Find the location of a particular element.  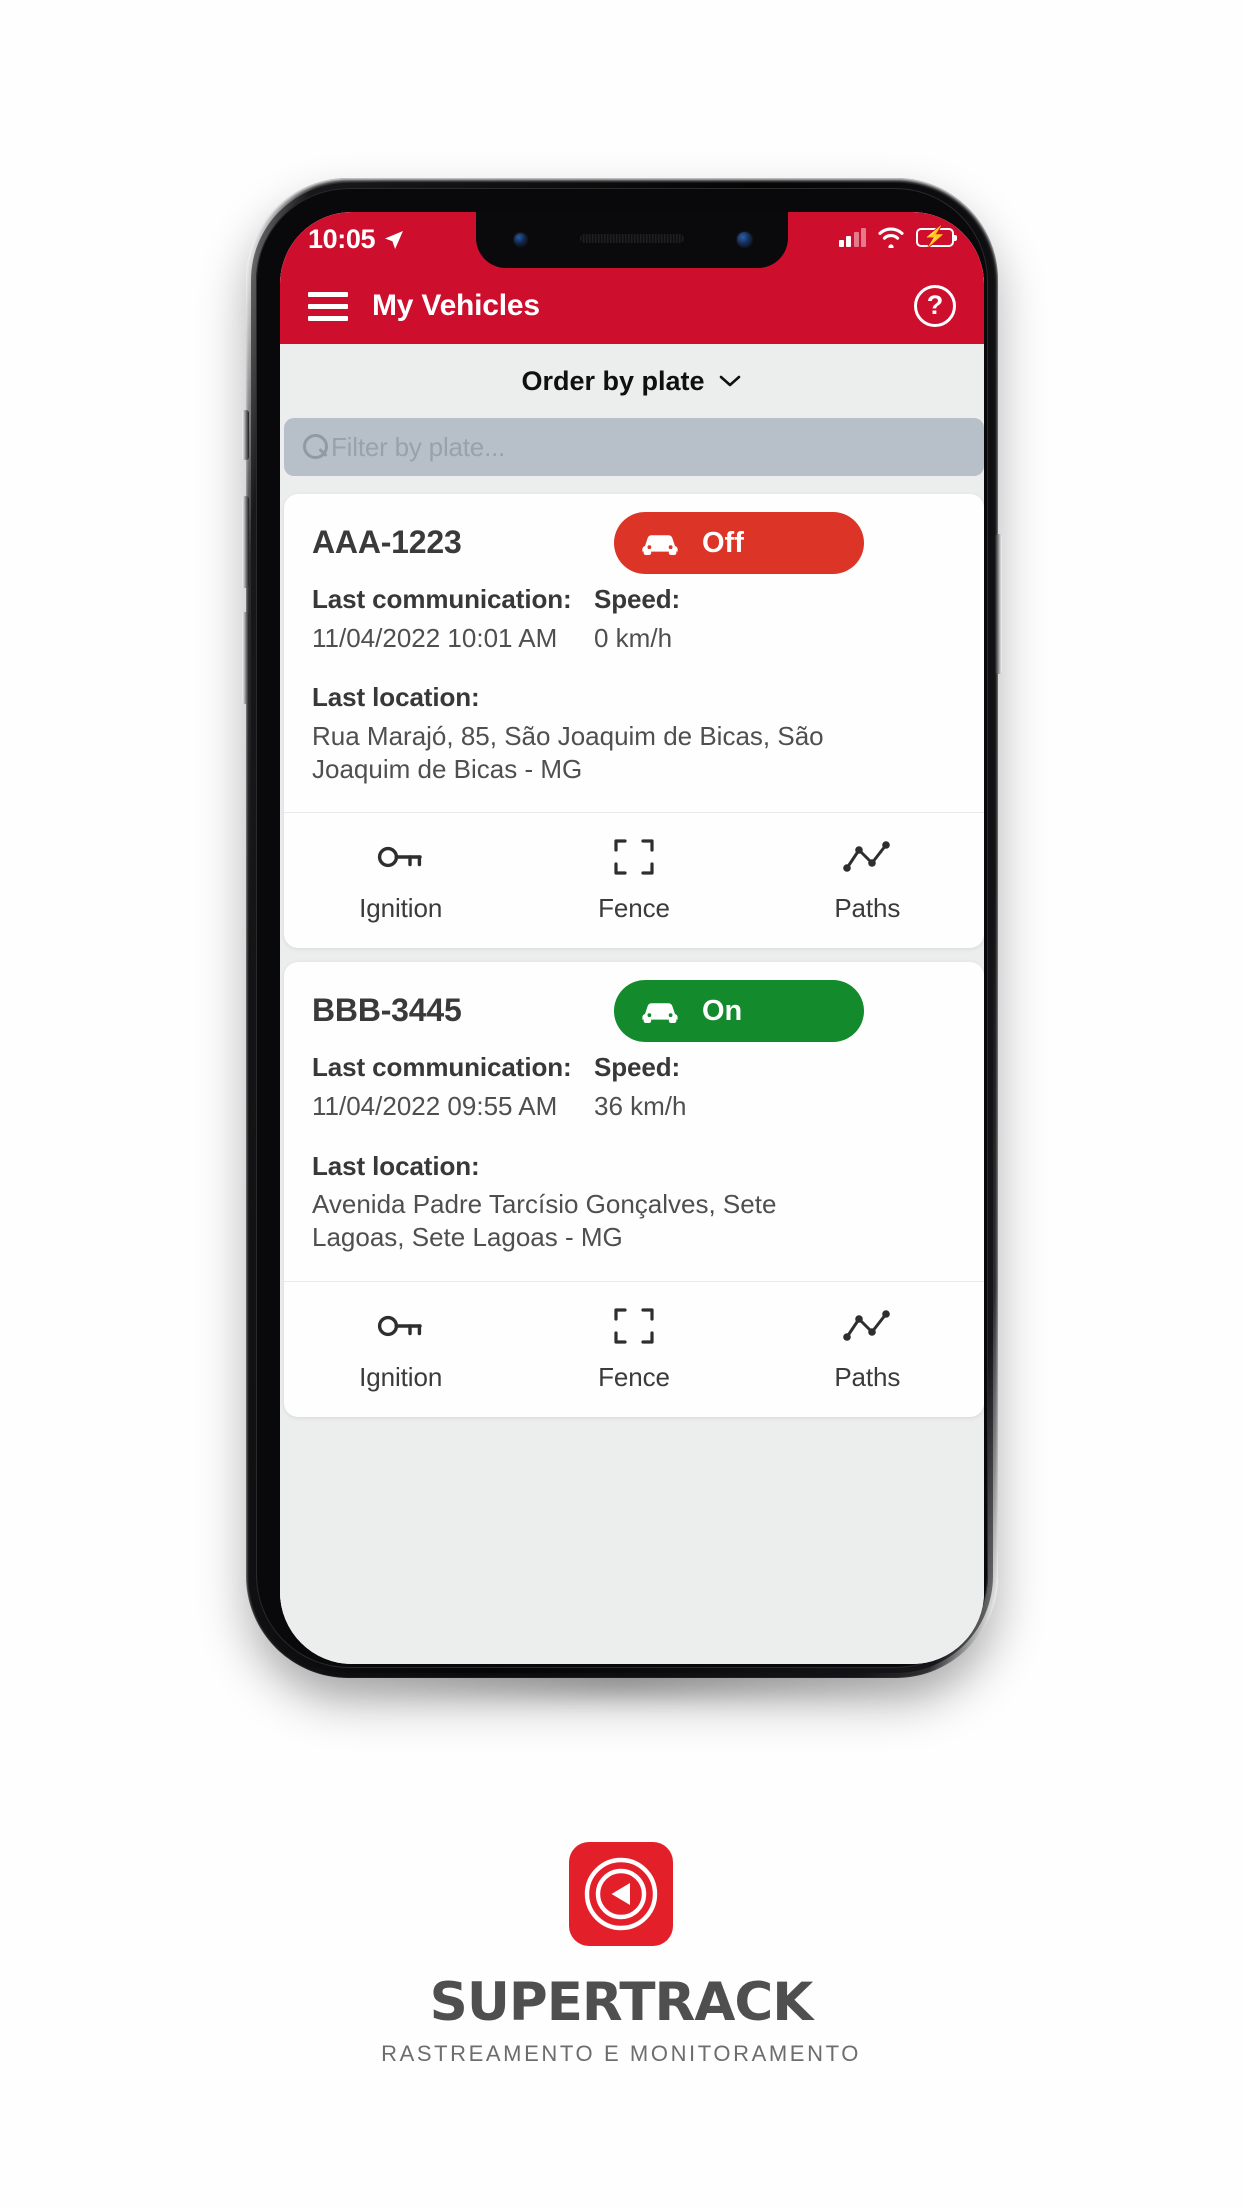

speed-value: 36 km/h is located at coordinates (640, 1105).